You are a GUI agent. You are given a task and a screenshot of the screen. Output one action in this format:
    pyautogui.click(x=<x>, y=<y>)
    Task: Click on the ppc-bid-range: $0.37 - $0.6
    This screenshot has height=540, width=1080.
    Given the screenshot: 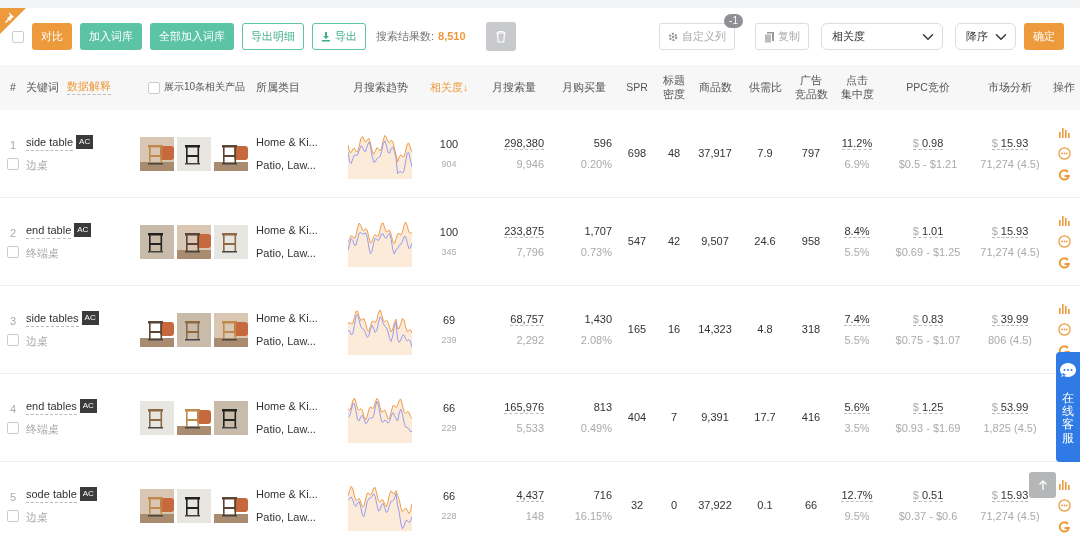 What is the action you would take?
    pyautogui.click(x=928, y=516)
    